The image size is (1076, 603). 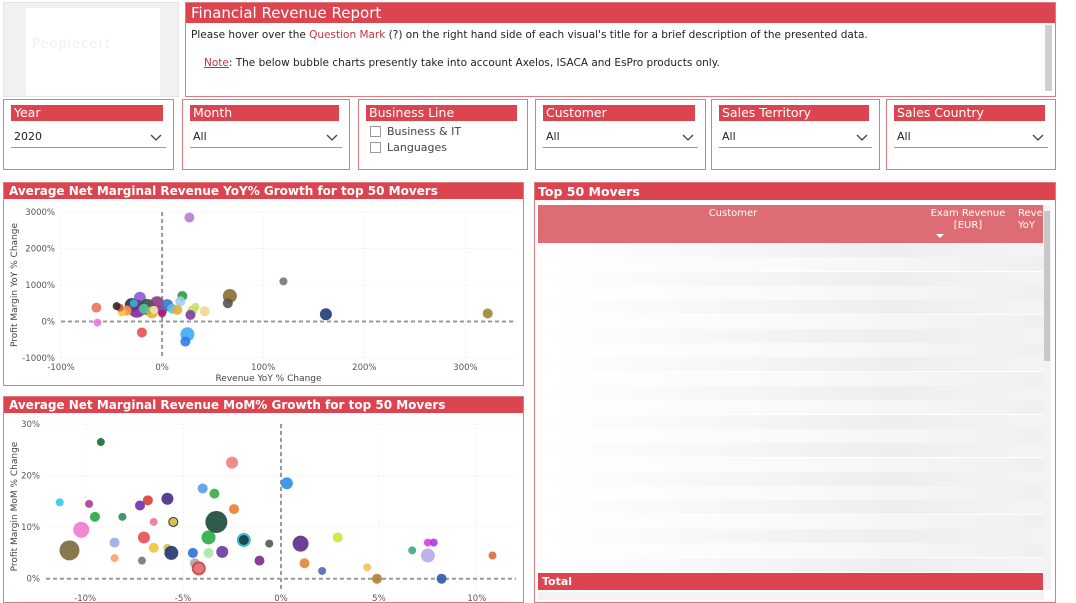 What do you see at coordinates (968, 220) in the screenshot?
I see `column-header-exam-revenue: Exam Revenue [EUR]` at bounding box center [968, 220].